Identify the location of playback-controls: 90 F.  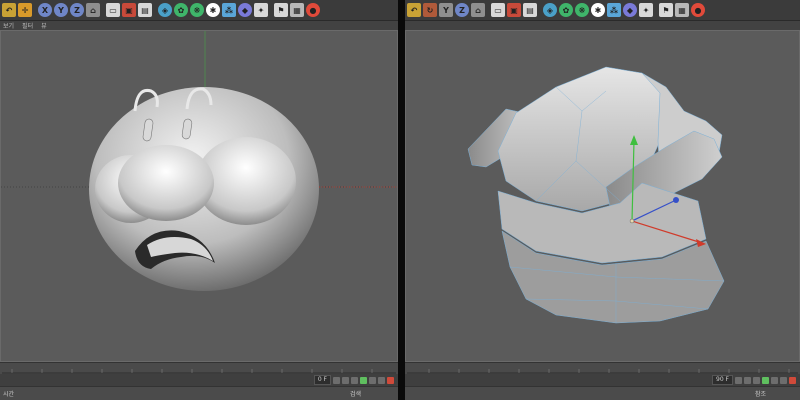
(602, 380).